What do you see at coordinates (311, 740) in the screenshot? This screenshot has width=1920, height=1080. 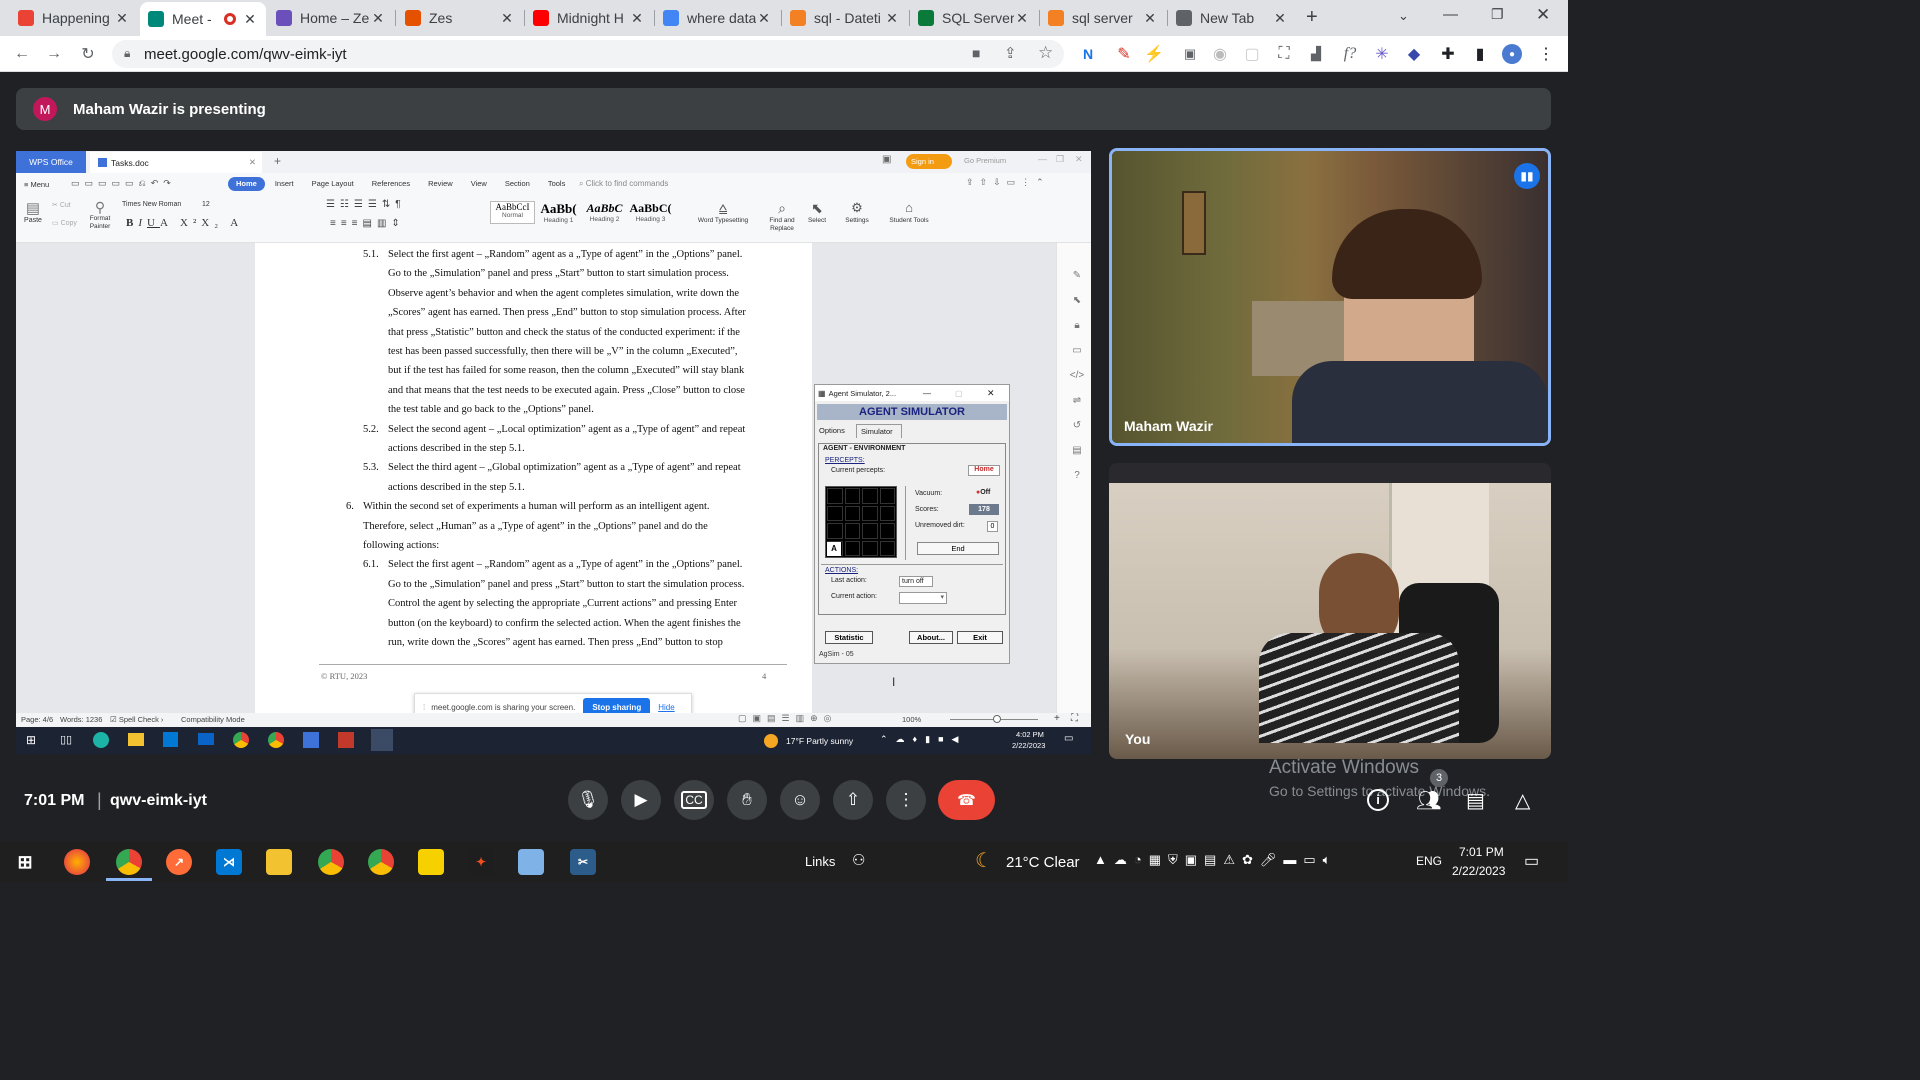 I see `app-icon` at bounding box center [311, 740].